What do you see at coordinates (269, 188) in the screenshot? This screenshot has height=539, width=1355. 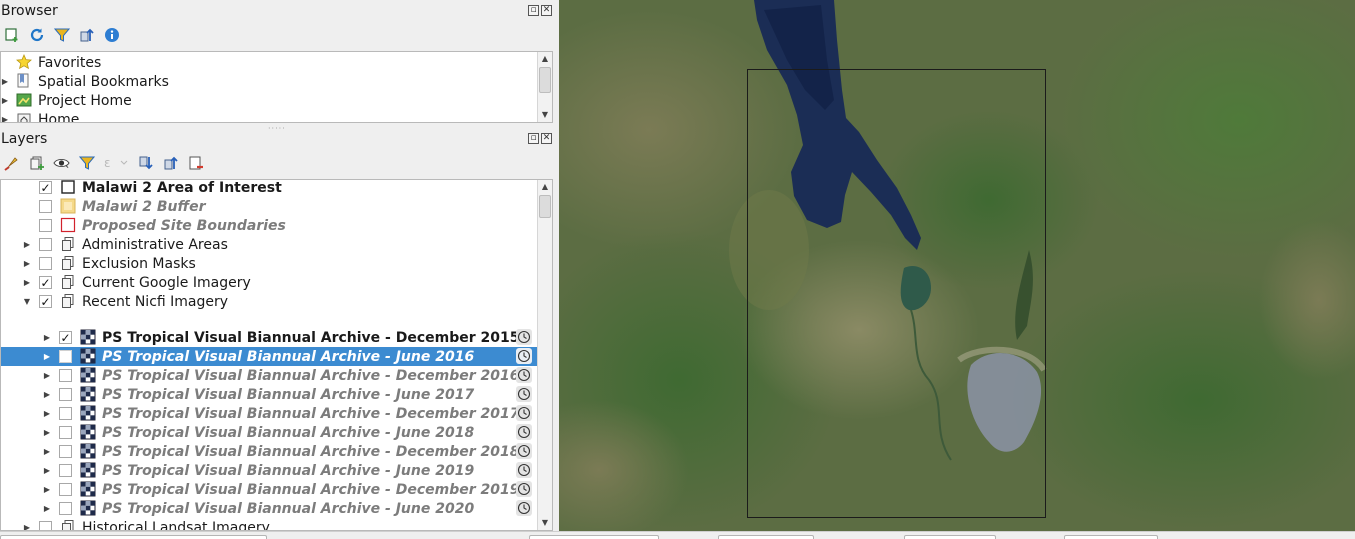 I see `layer-row: ✓ Malawi 2 Area of Interest` at bounding box center [269, 188].